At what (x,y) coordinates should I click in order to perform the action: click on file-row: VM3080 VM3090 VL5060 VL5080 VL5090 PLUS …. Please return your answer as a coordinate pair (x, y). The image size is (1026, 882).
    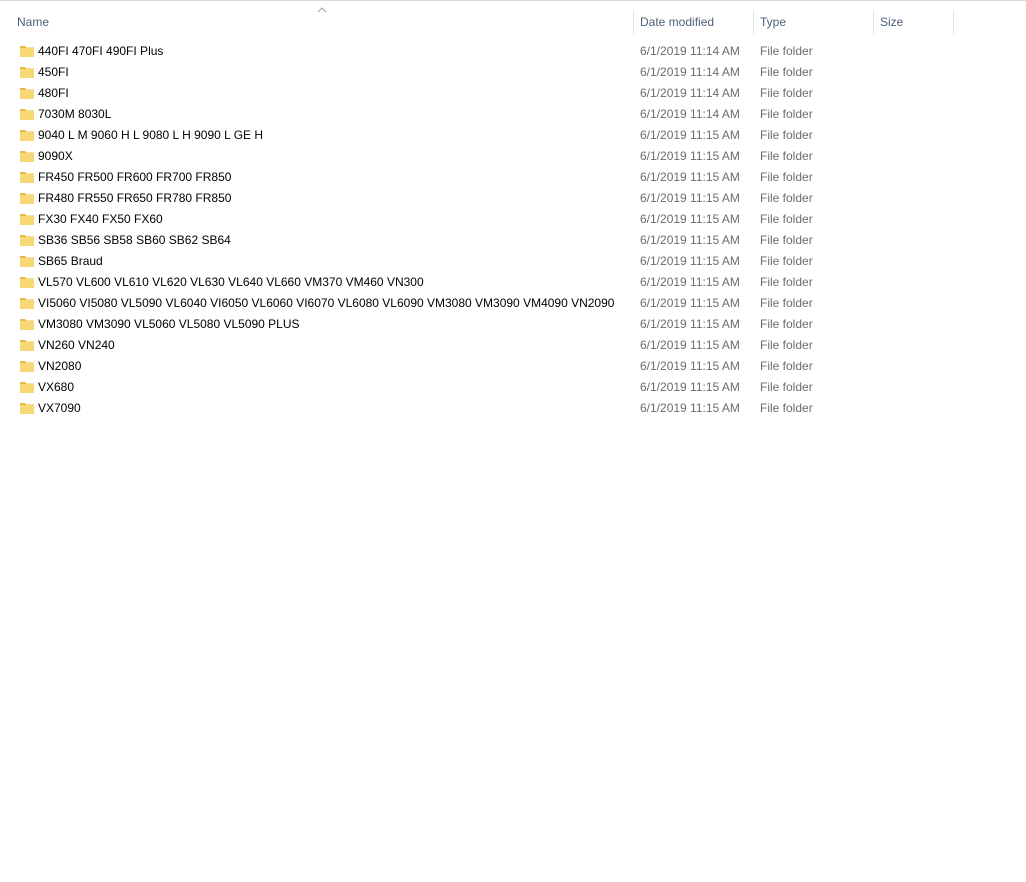
    Looking at the image, I should click on (513, 324).